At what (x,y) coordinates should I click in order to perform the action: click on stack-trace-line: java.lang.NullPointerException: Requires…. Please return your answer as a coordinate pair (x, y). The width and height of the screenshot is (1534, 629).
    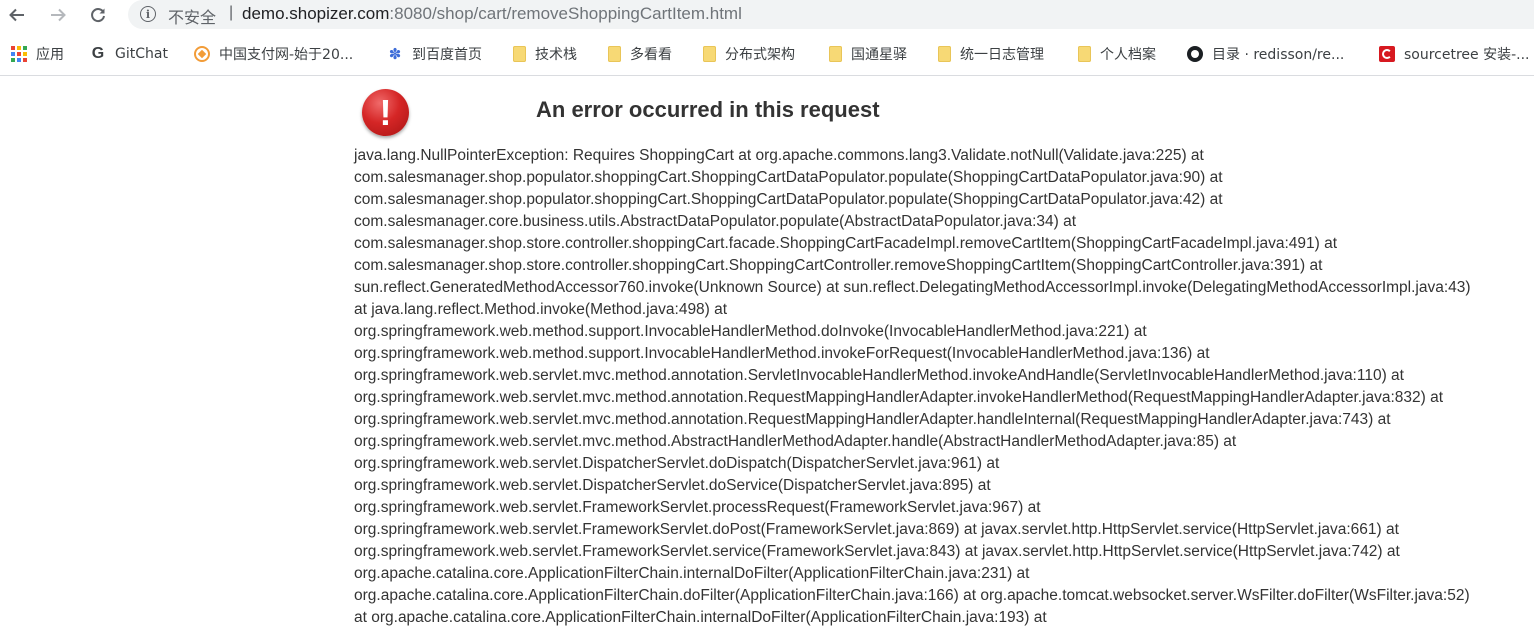
    Looking at the image, I should click on (779, 155).